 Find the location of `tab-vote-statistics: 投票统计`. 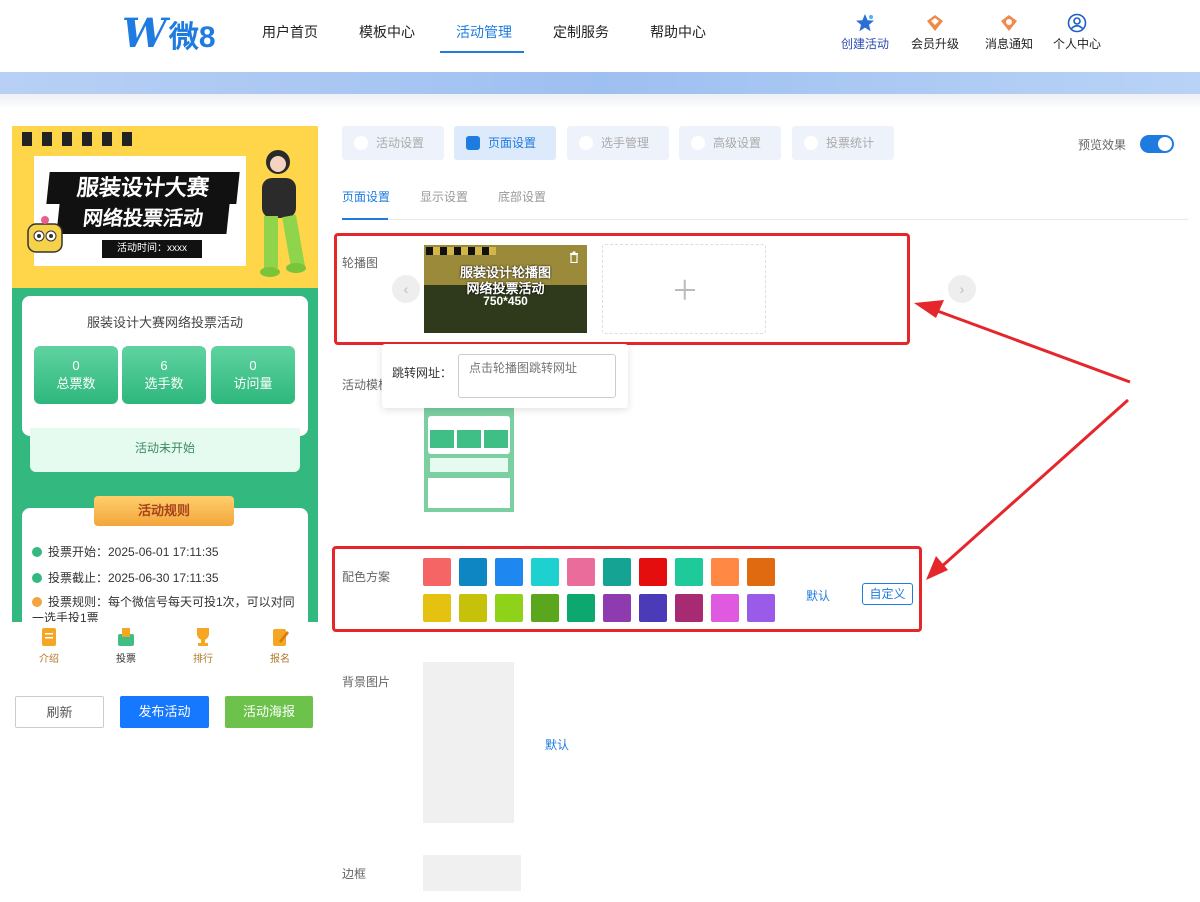

tab-vote-statistics: 投票统计 is located at coordinates (843, 143).